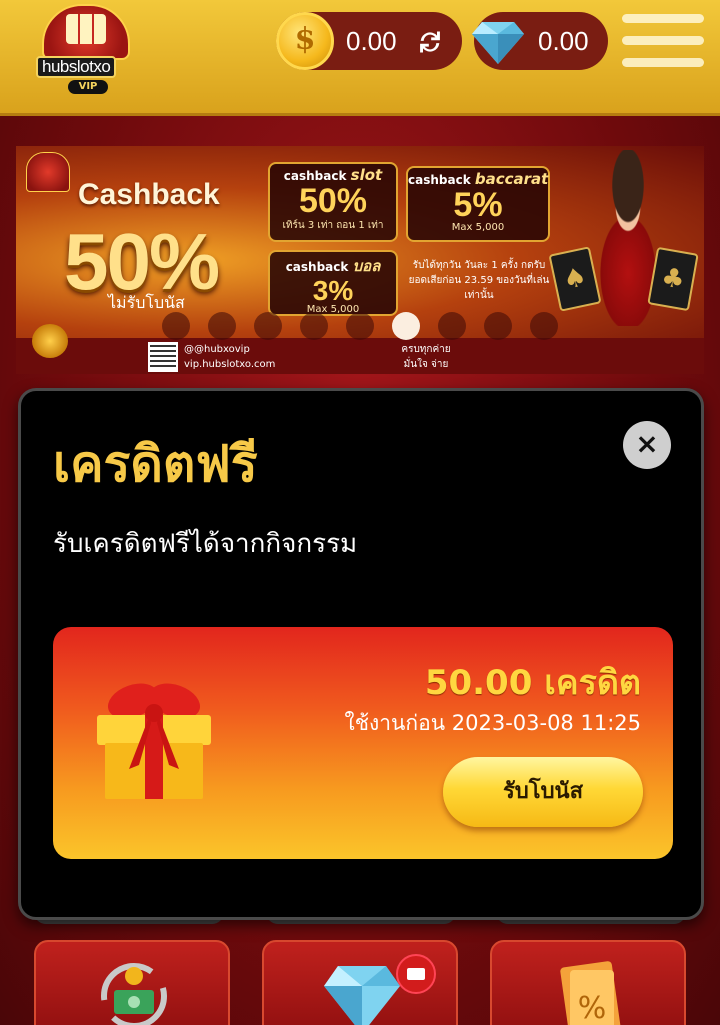 The height and width of the screenshot is (1025, 720). I want to click on vip-badge: VIP, so click(88, 87).